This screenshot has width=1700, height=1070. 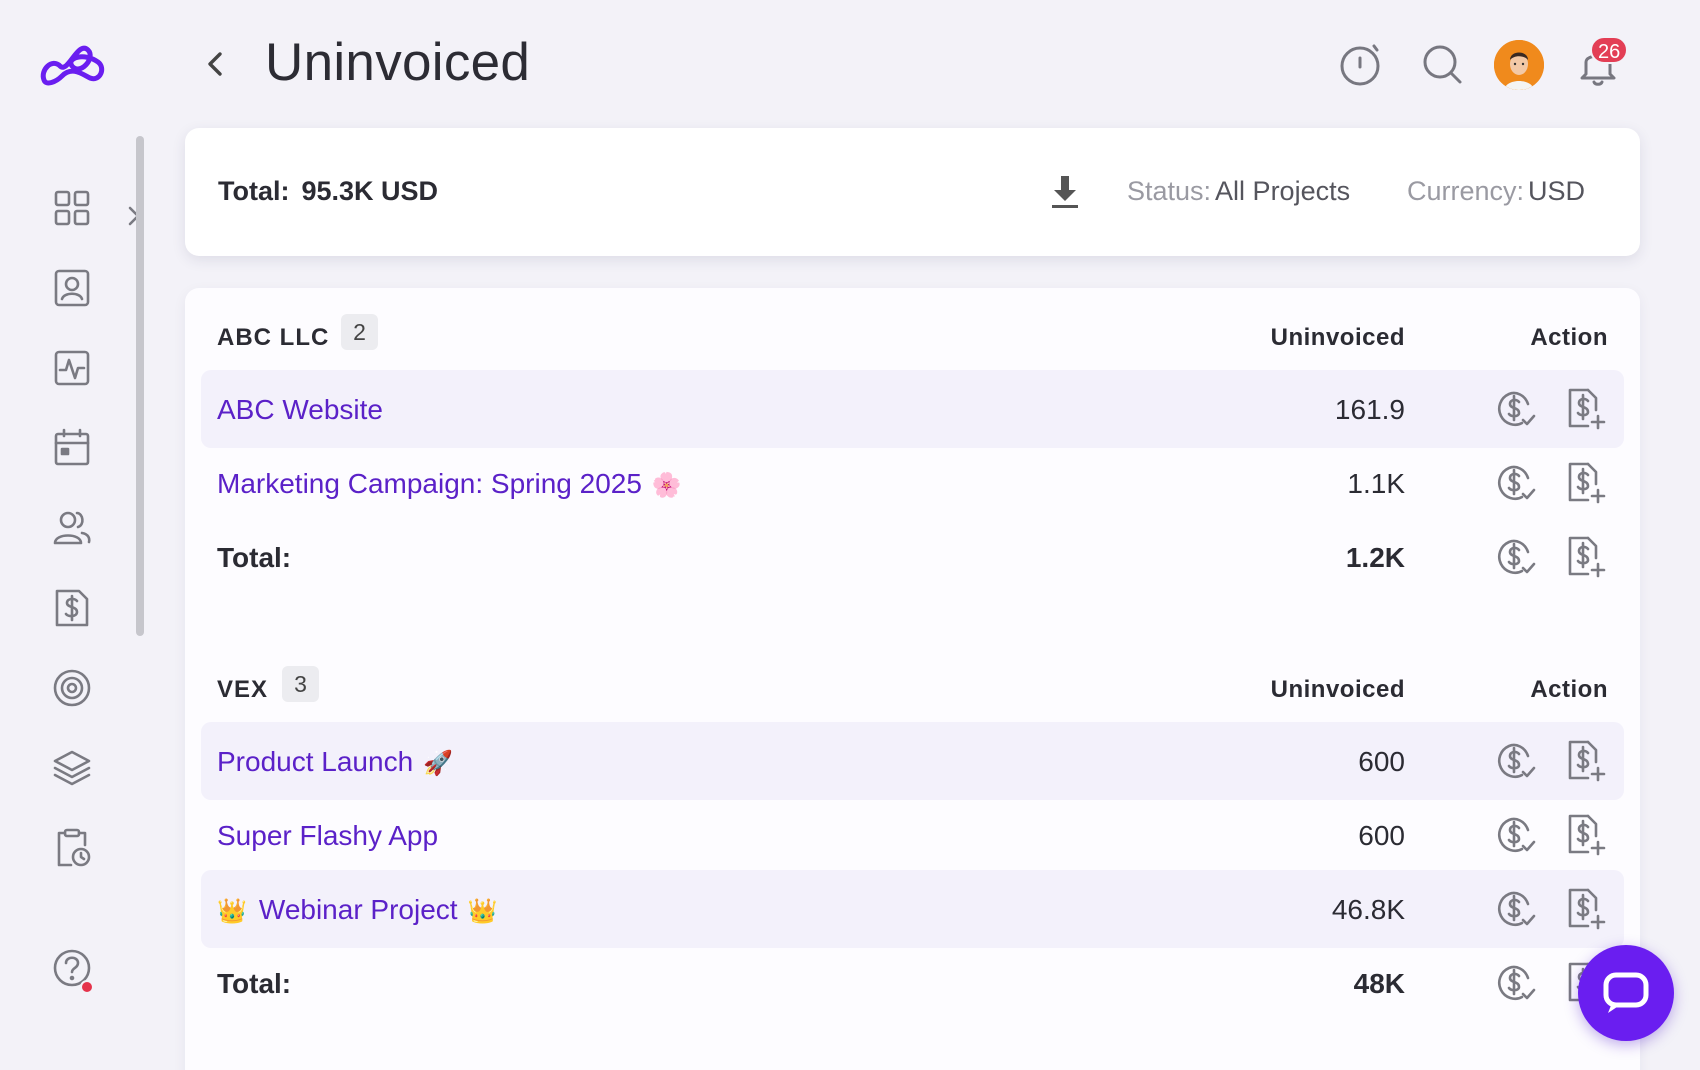 I want to click on status-filter: Status: All Projects, so click(x=1238, y=191).